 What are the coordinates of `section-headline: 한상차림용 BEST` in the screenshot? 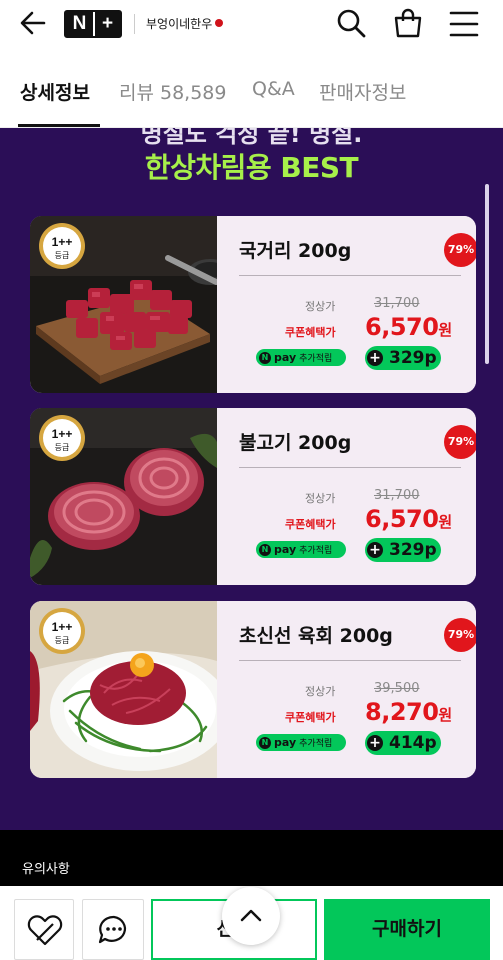 It's located at (251, 167).